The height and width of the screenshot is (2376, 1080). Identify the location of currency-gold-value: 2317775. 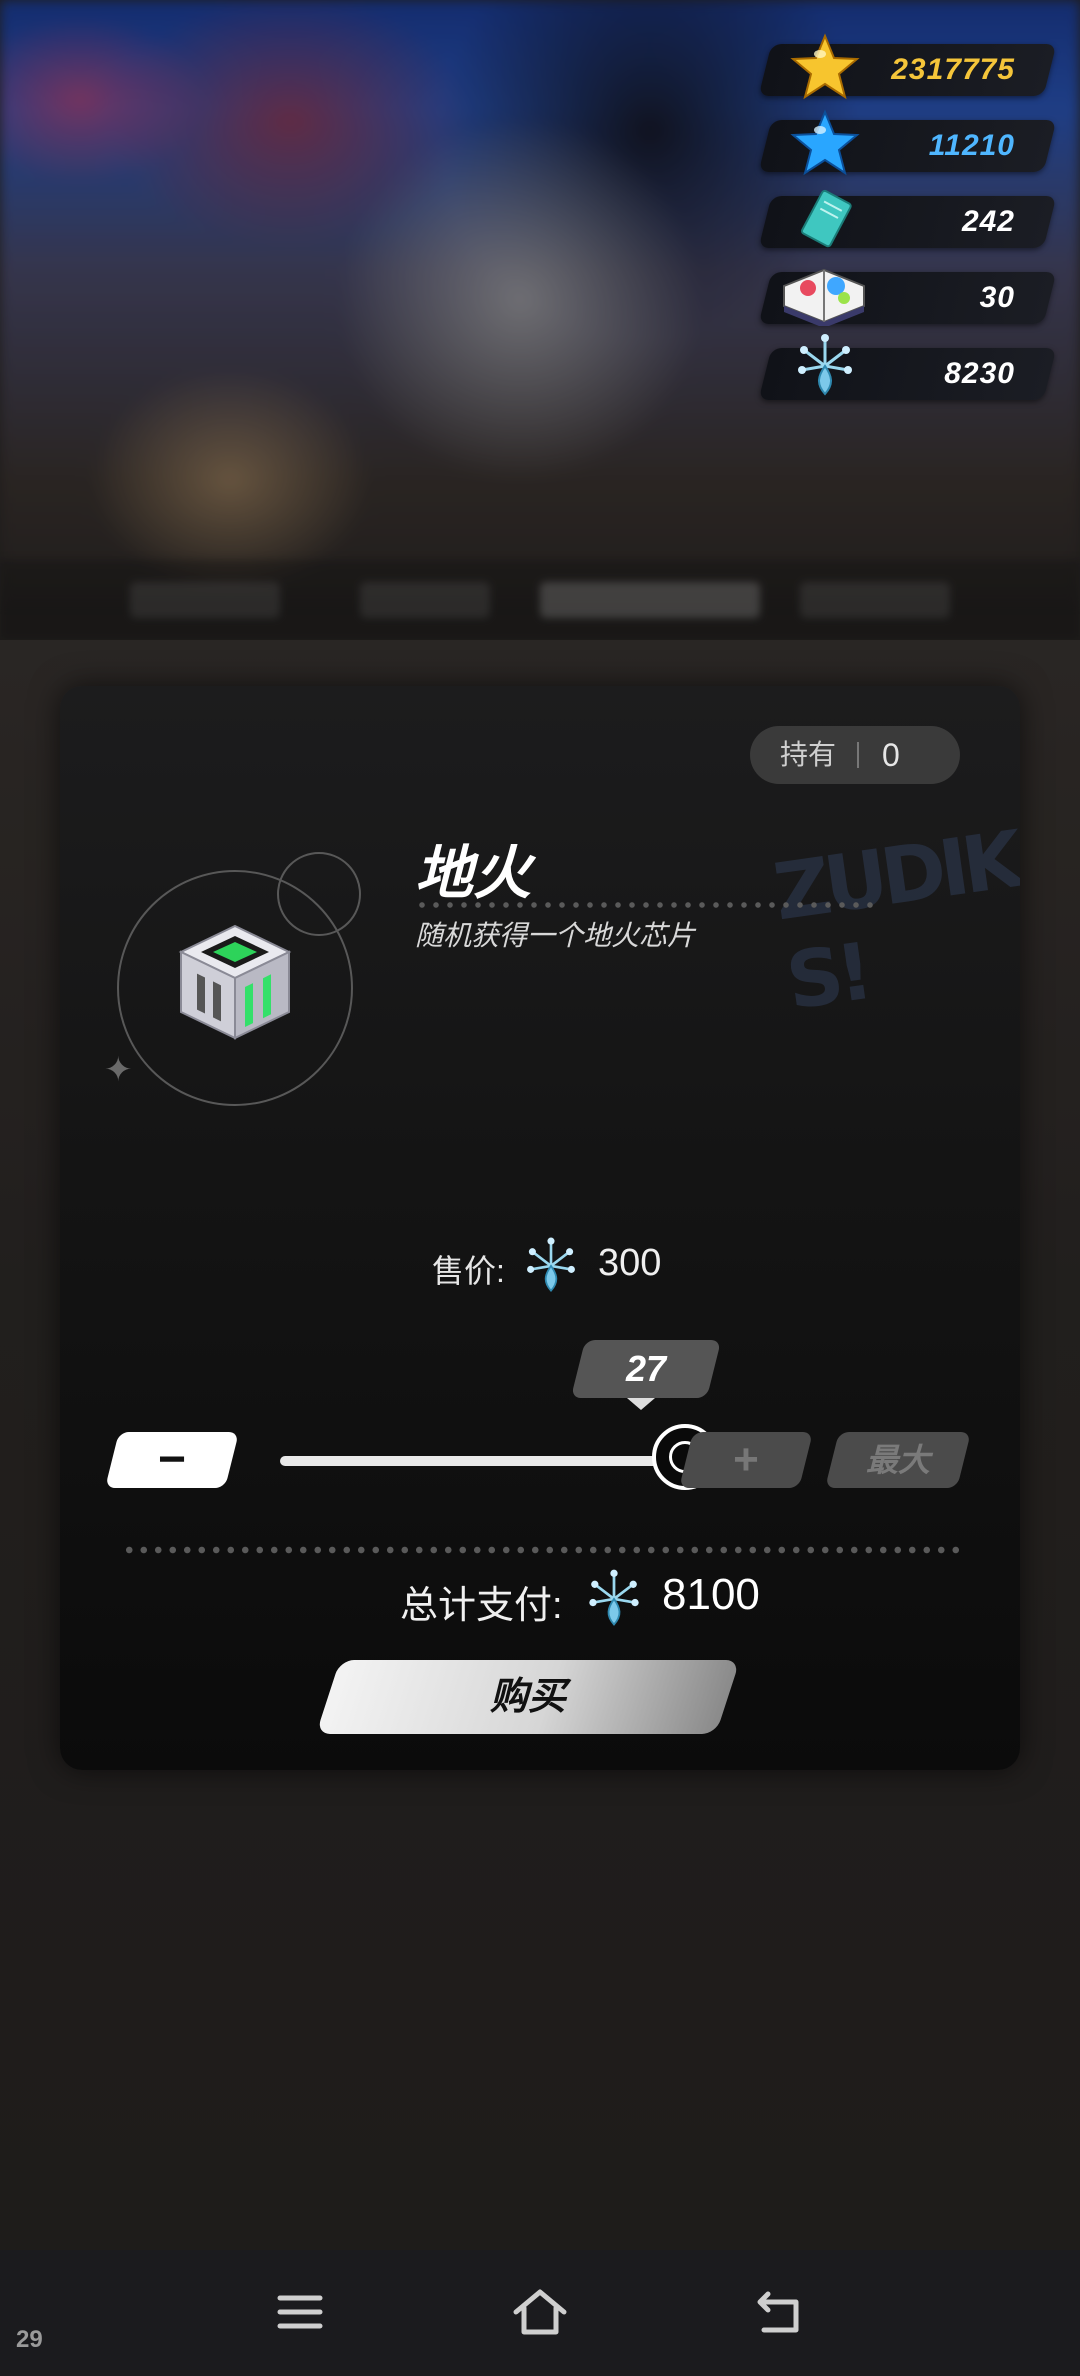
(953, 69).